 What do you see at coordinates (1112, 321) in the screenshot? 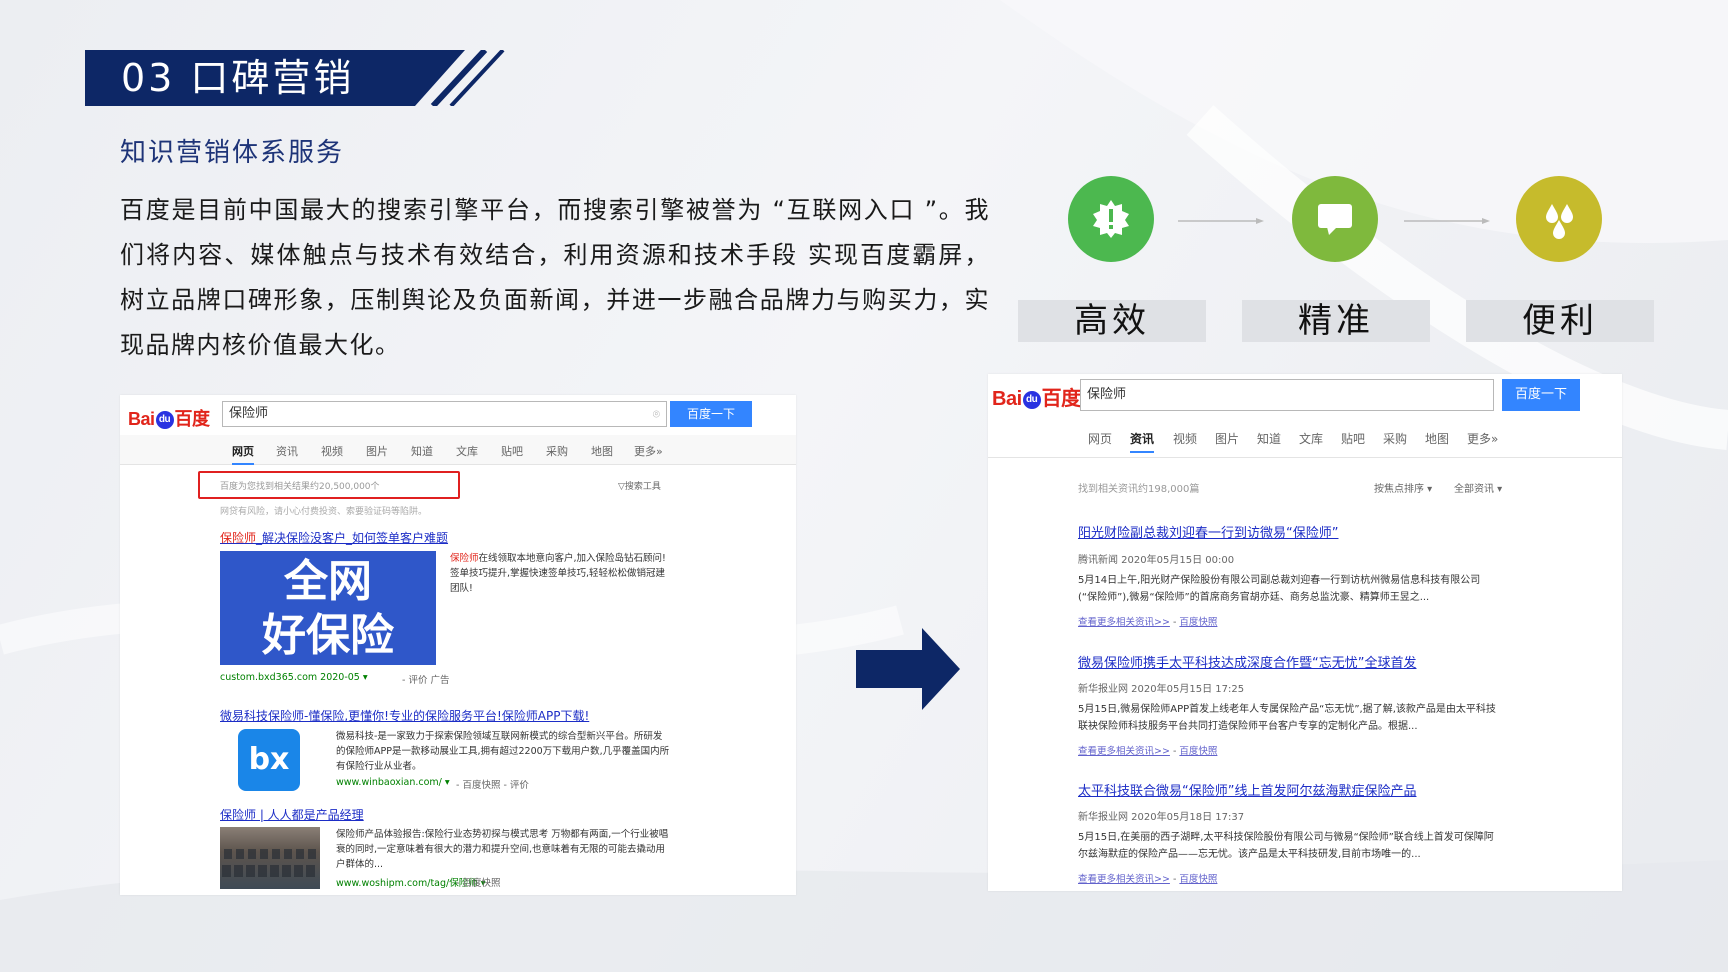
I see `feature-label: 高效` at bounding box center [1112, 321].